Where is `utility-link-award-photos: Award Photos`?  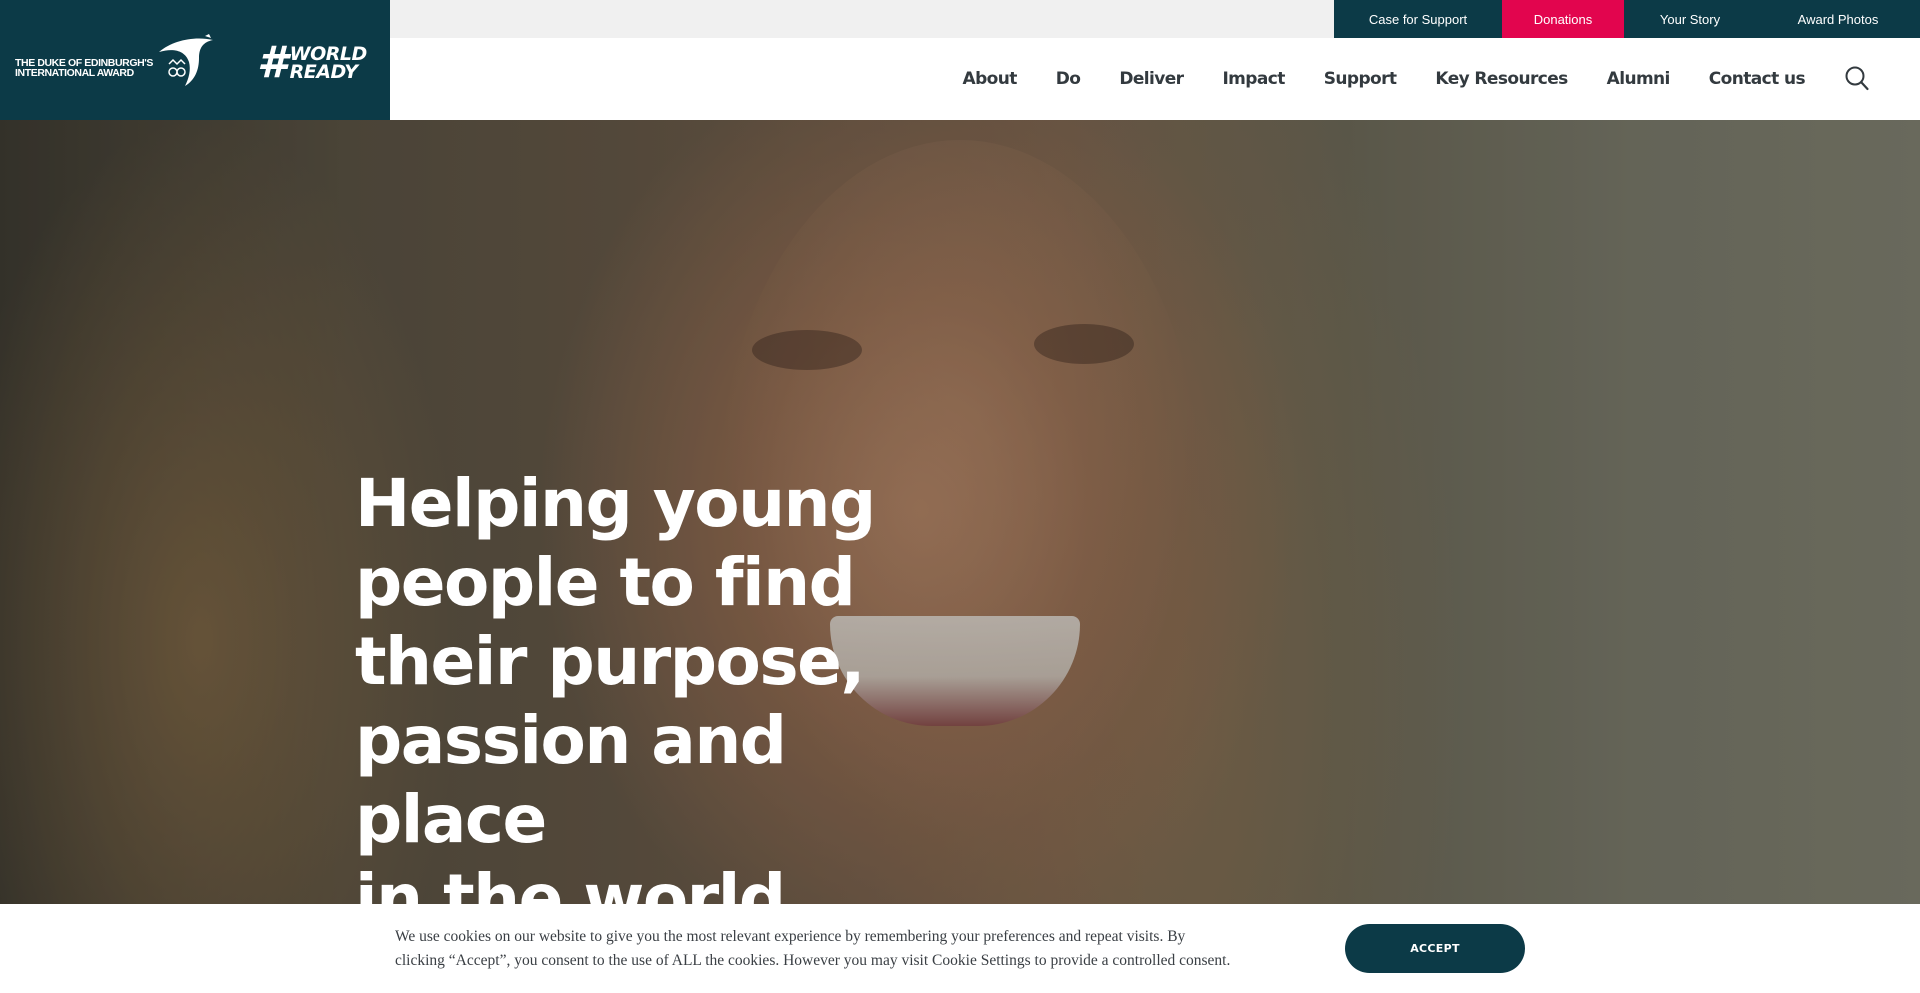
utility-link-award-photos: Award Photos is located at coordinates (1838, 19).